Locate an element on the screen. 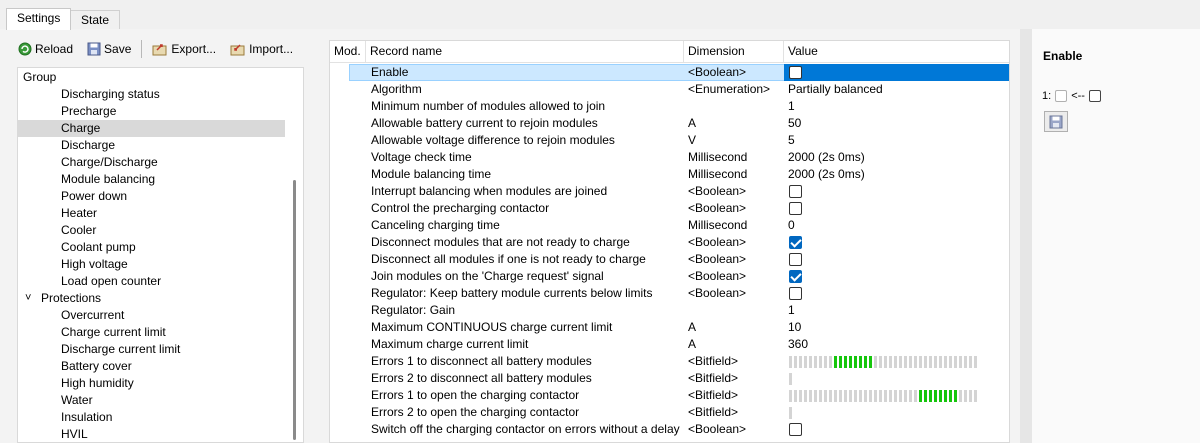 The height and width of the screenshot is (443, 1200). table-row: Maximum charge current limit A 360 is located at coordinates (669, 344).